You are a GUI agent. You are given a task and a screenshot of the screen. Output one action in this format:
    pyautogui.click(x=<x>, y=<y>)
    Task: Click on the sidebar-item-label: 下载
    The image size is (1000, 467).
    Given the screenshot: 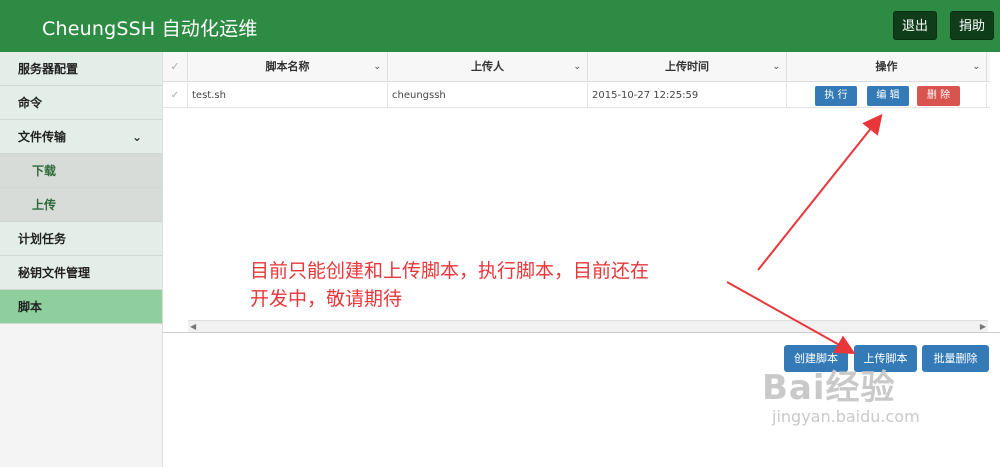 What is the action you would take?
    pyautogui.click(x=44, y=171)
    